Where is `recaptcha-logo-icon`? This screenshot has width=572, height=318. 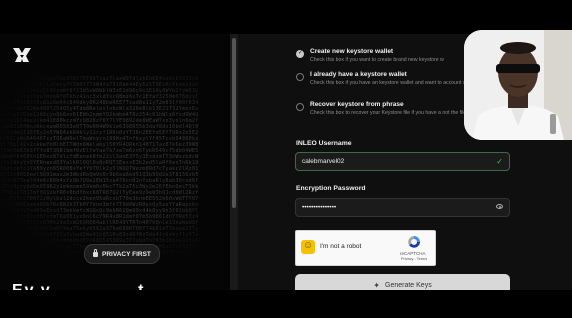
recaptcha-logo-icon is located at coordinates (414, 242).